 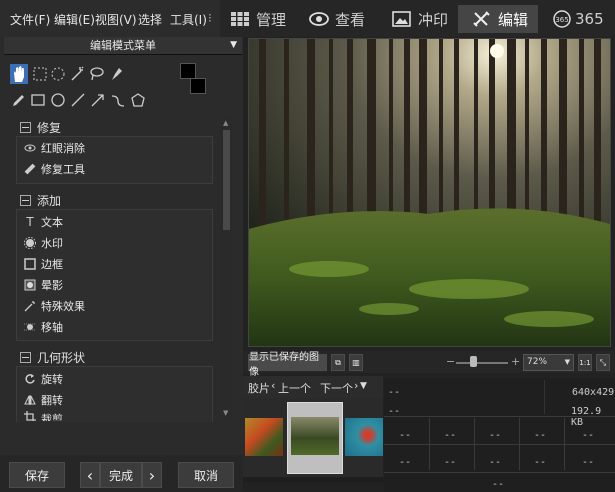 I want to click on section-geometry: 几何形状, so click(x=52, y=357).